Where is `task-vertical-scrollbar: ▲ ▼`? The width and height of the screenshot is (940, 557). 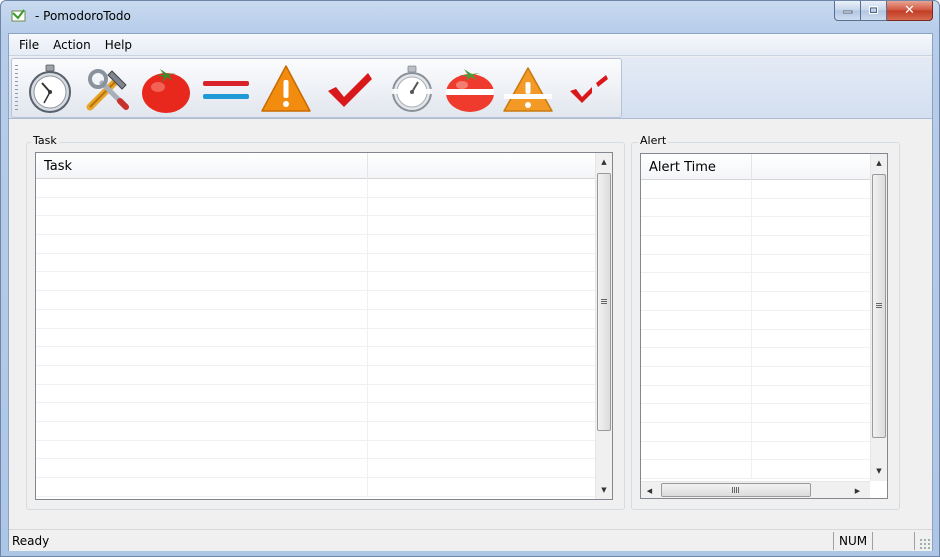
task-vertical-scrollbar: ▲ ▼ is located at coordinates (603, 326).